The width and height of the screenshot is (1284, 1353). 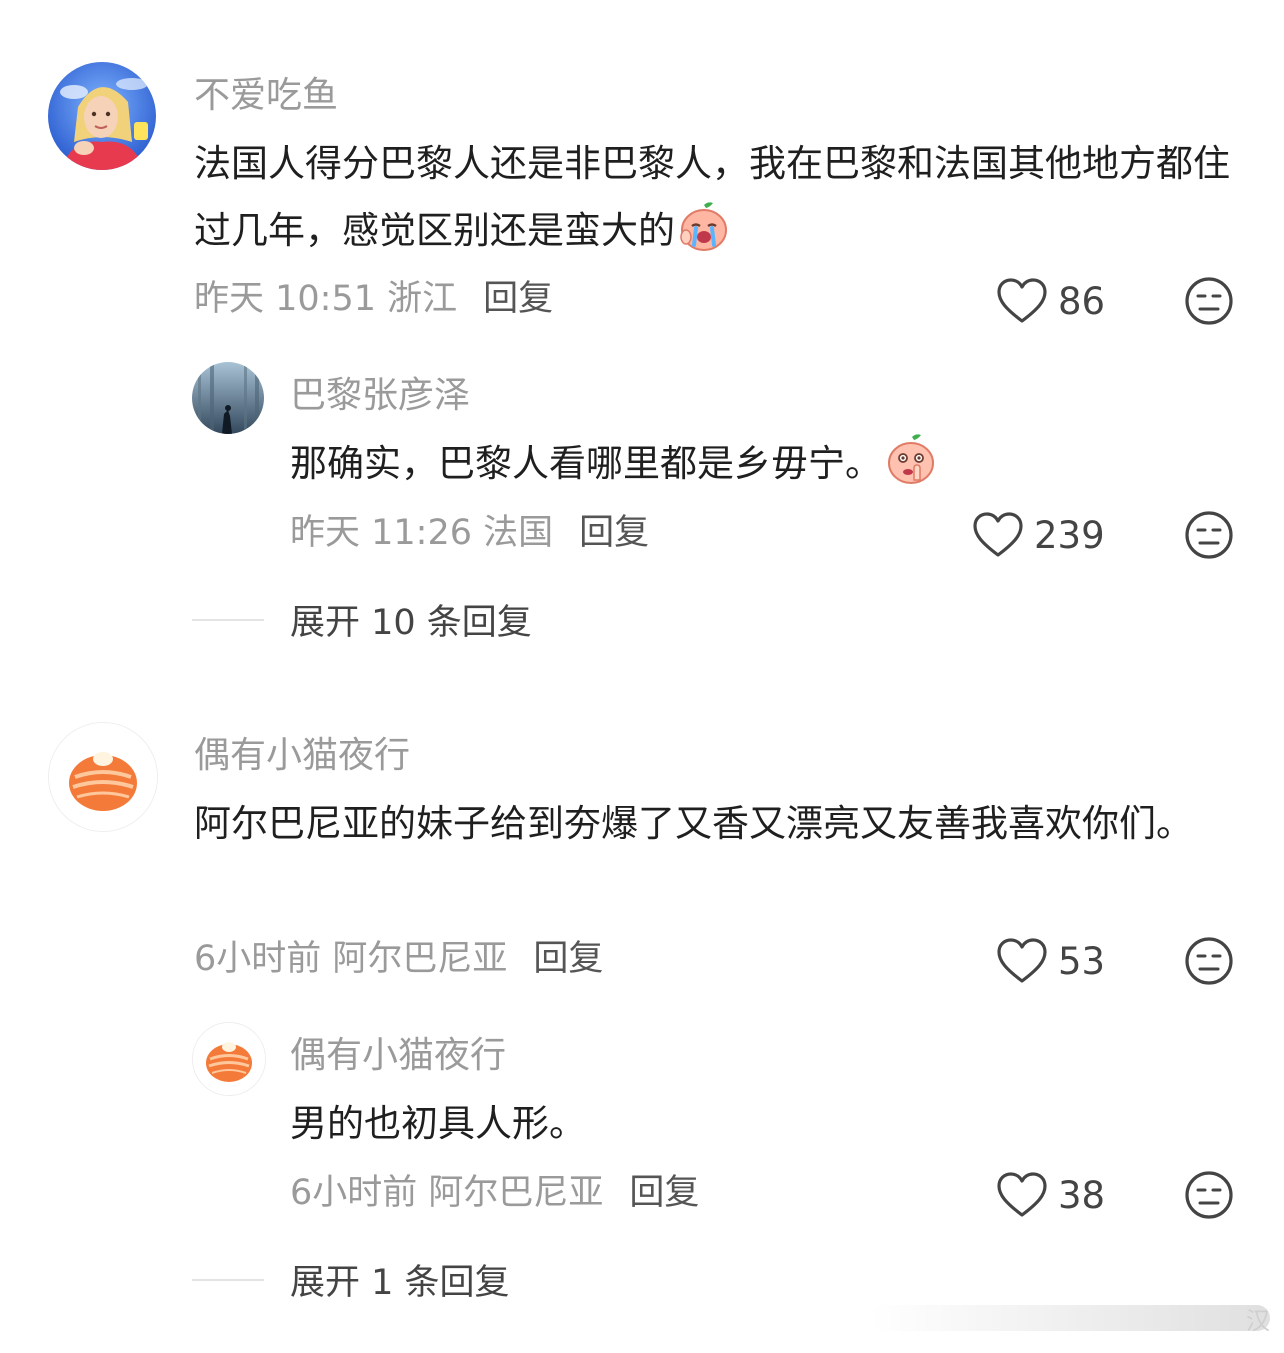 What do you see at coordinates (1050, 961) in the screenshot?
I see `like-button: 53` at bounding box center [1050, 961].